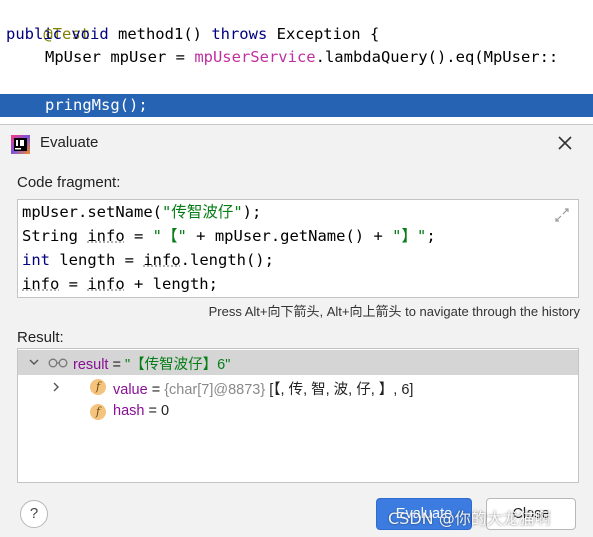 Image resolution: width=593 pixels, height=537 pixels. What do you see at coordinates (129, 411) in the screenshot?
I see `field-name: hash` at bounding box center [129, 411].